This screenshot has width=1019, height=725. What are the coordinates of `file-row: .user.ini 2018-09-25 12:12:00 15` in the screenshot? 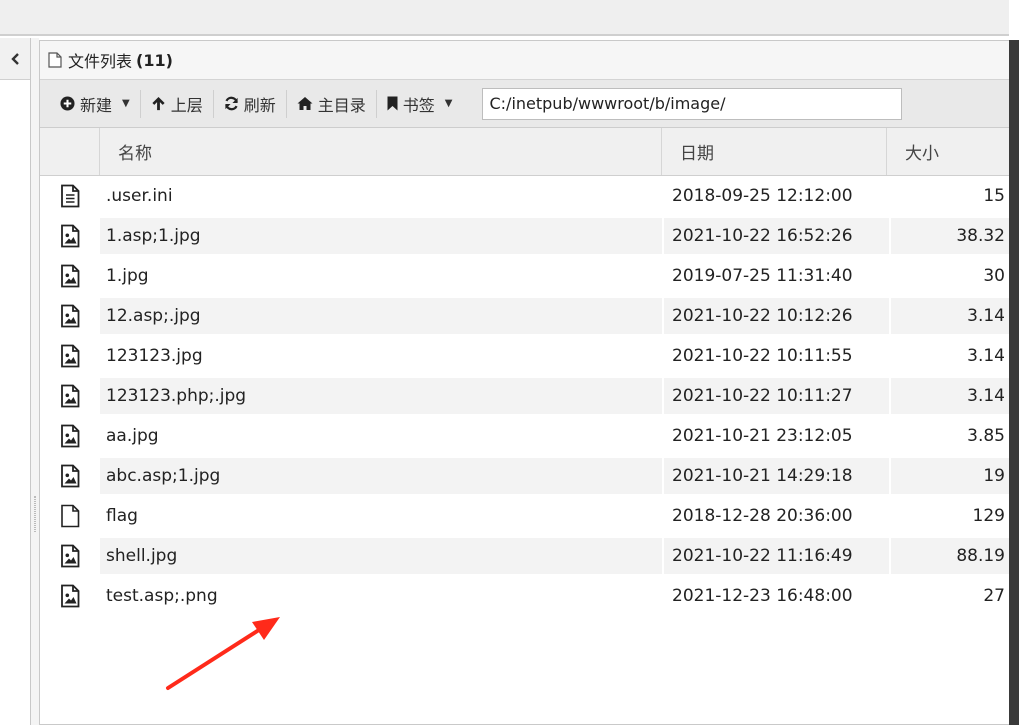 It's located at (524, 196).